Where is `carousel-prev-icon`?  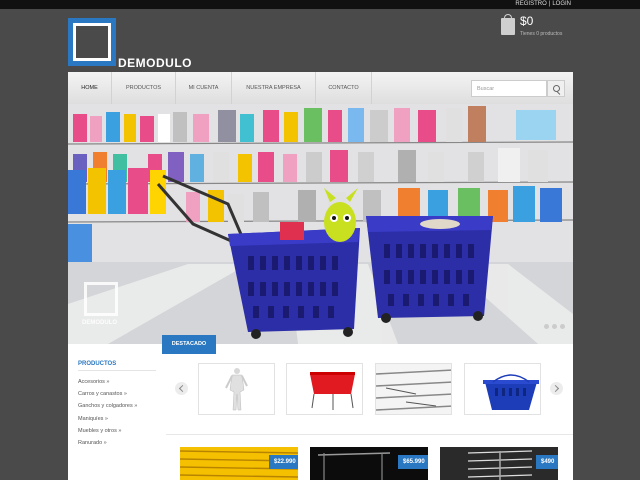
carousel-prev-icon is located at coordinates (181, 388).